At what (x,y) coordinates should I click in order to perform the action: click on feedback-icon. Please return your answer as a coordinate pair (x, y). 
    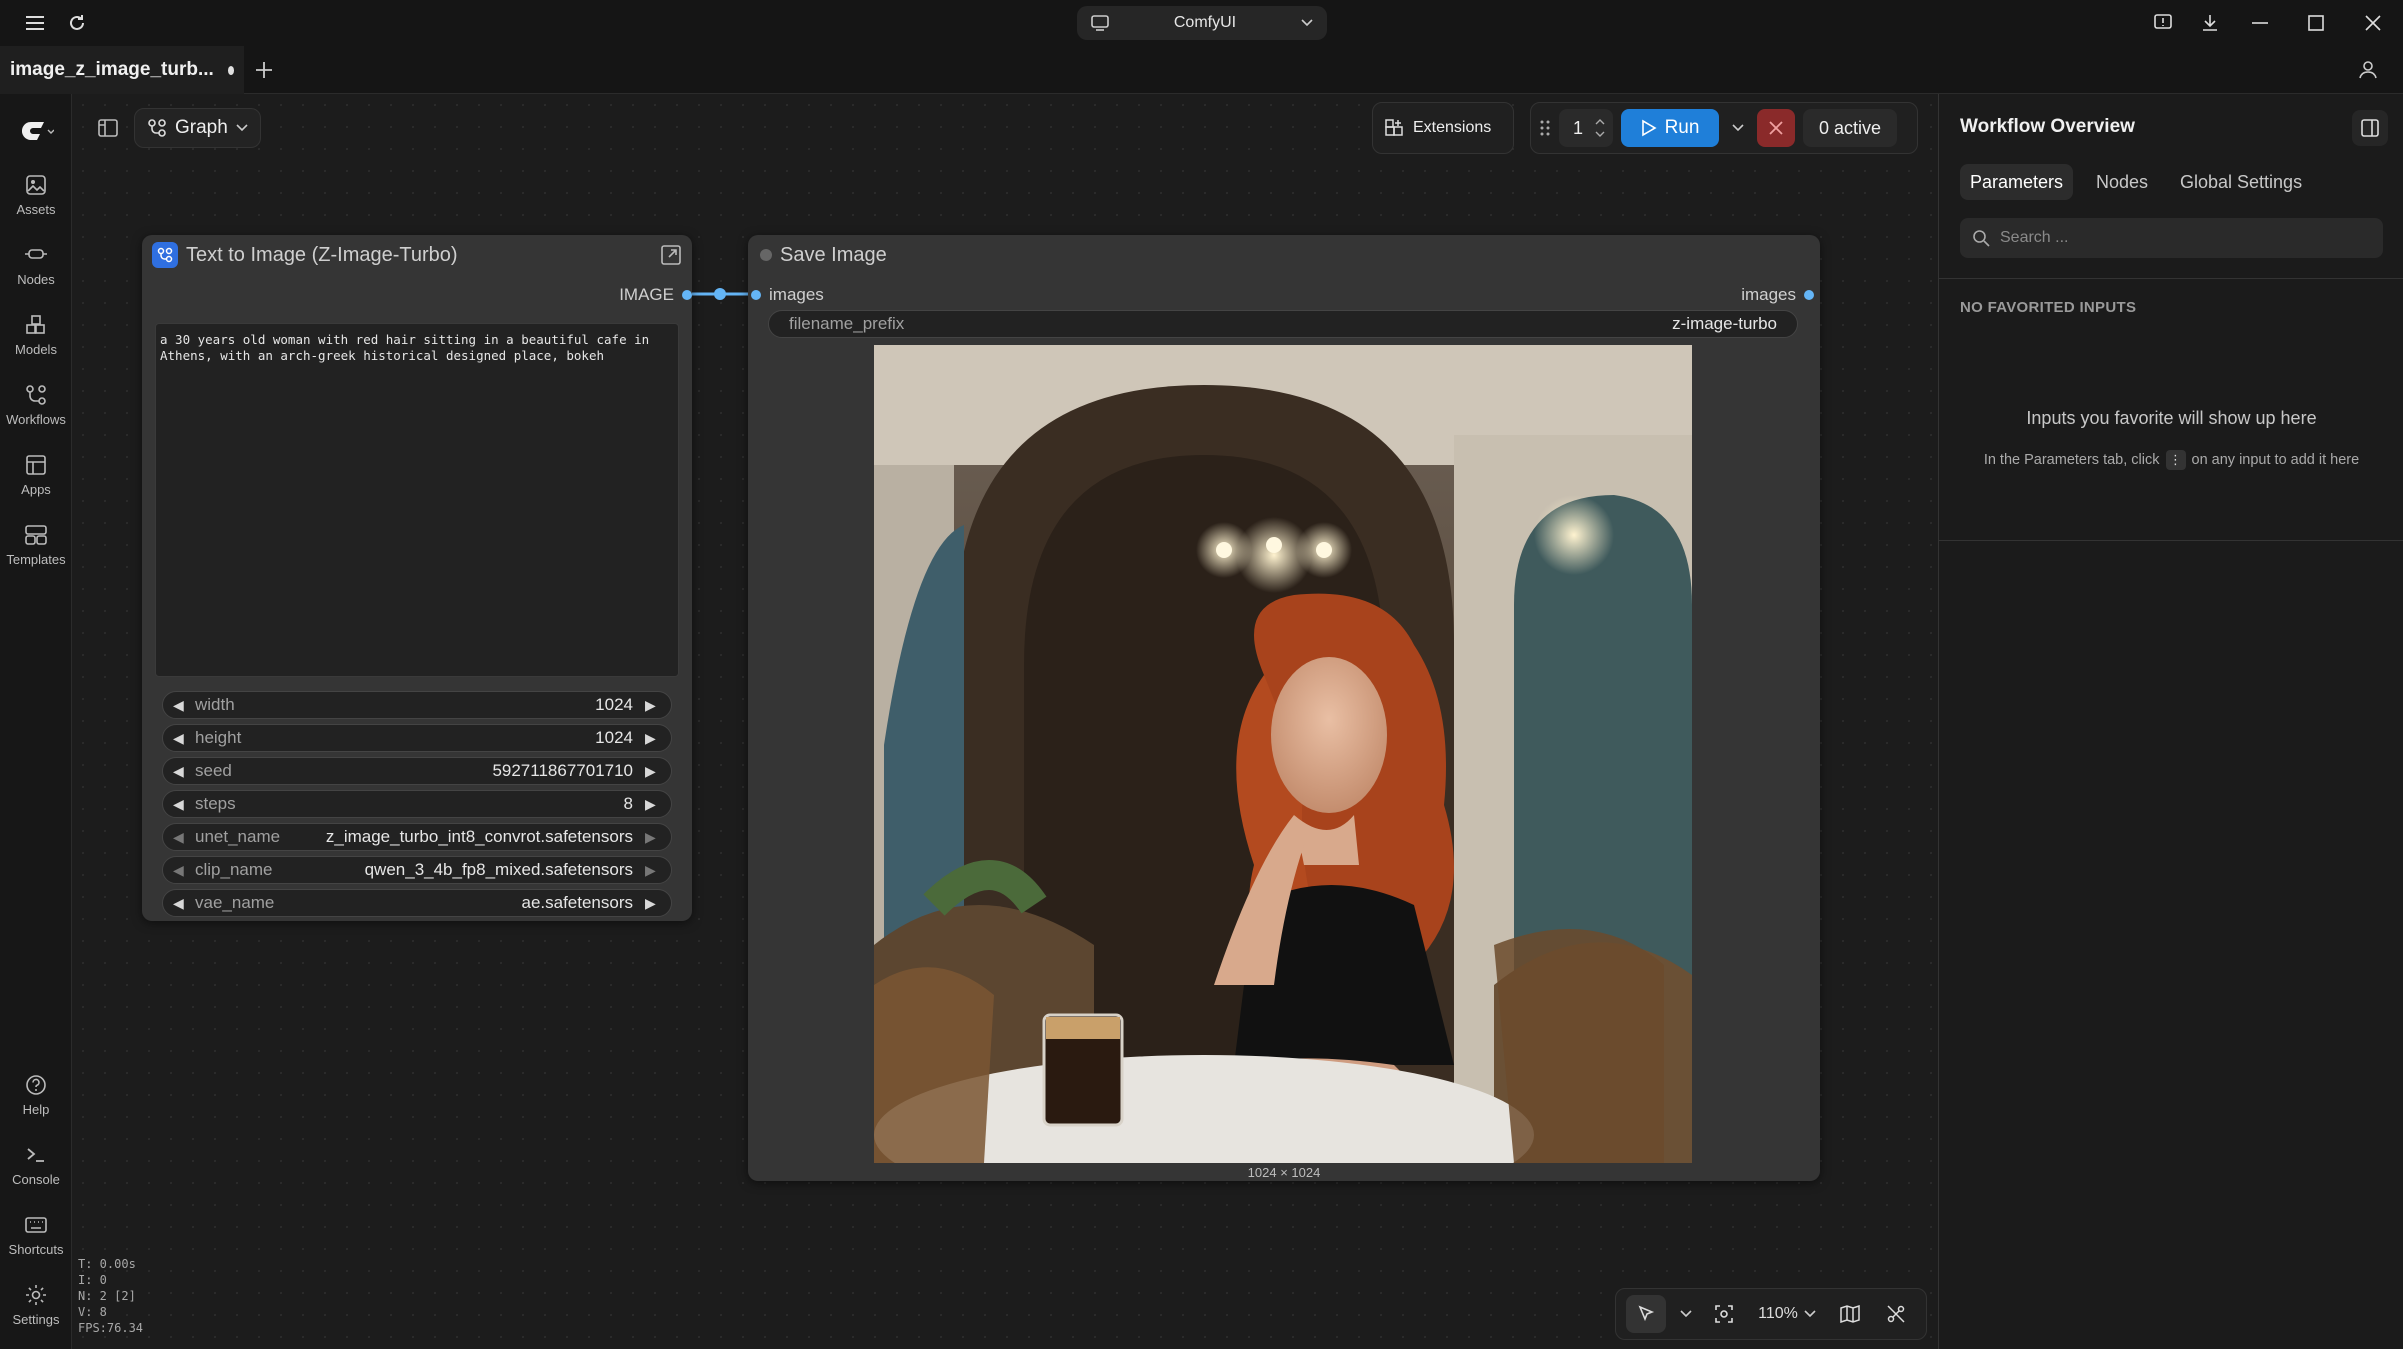
    Looking at the image, I should click on (2163, 23).